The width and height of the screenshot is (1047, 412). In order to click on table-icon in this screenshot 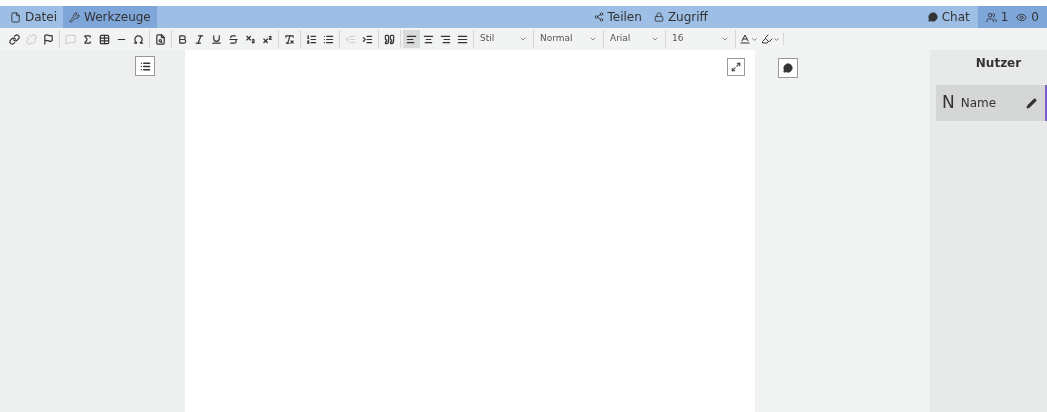, I will do `click(104, 39)`.